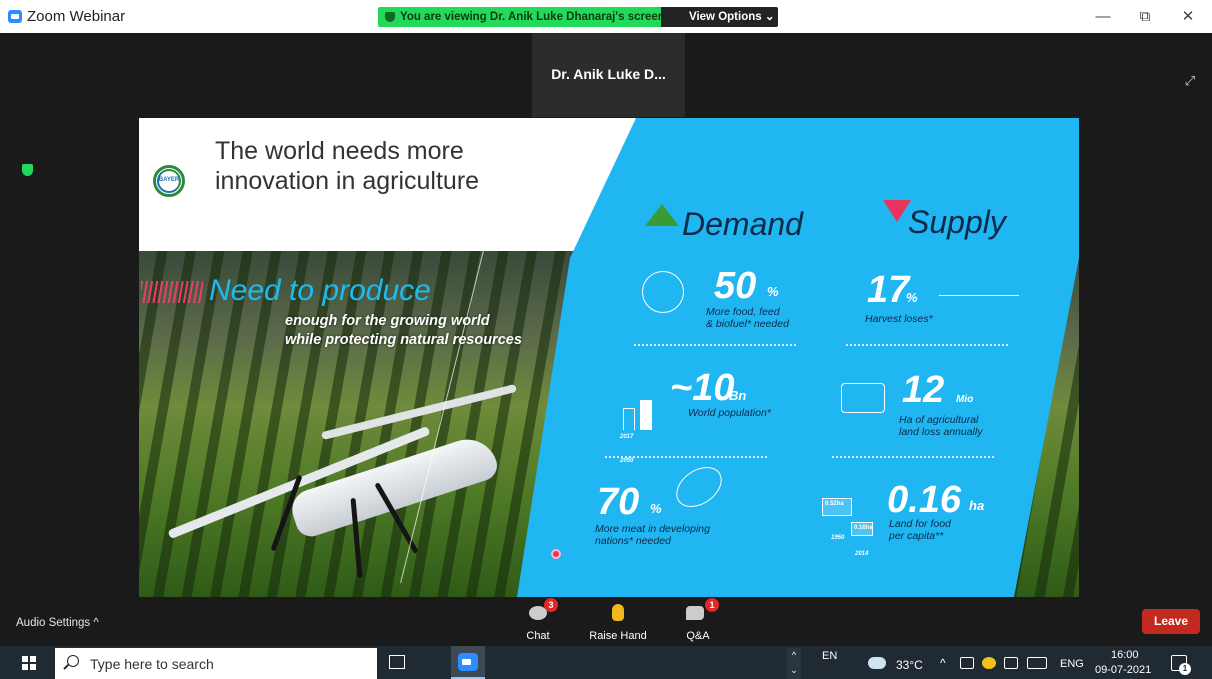 This screenshot has height=679, width=1212. What do you see at coordinates (57, 623) in the screenshot?
I see `audio-settings-button: Audio Settings ^` at bounding box center [57, 623].